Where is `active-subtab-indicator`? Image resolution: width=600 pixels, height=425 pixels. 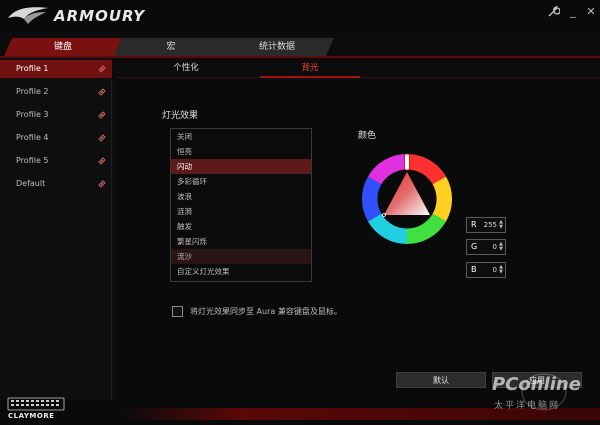 active-subtab-indicator is located at coordinates (310, 77).